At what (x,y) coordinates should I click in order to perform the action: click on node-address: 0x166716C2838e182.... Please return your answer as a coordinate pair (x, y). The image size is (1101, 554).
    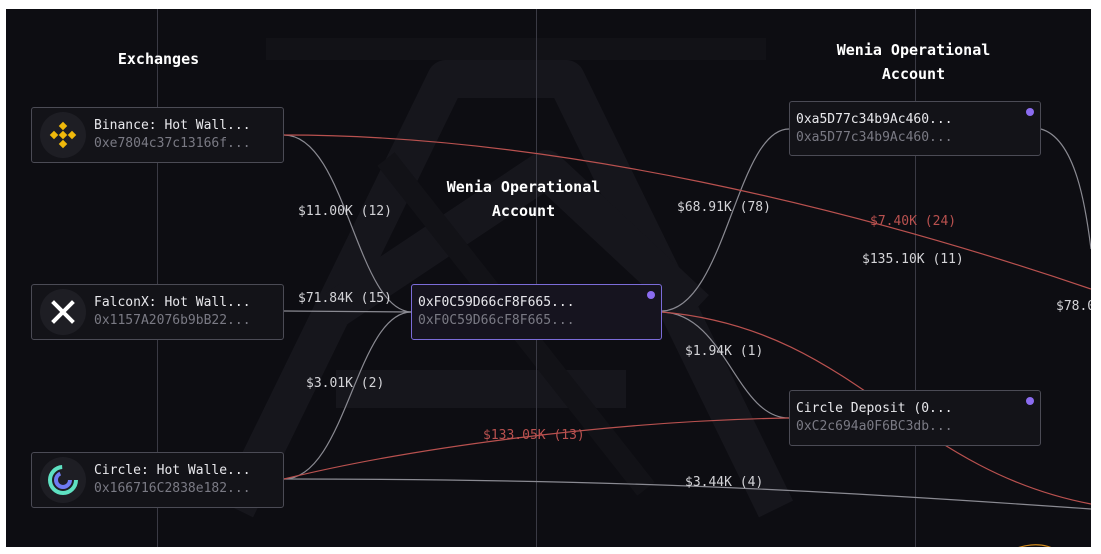
    Looking at the image, I should click on (172, 488).